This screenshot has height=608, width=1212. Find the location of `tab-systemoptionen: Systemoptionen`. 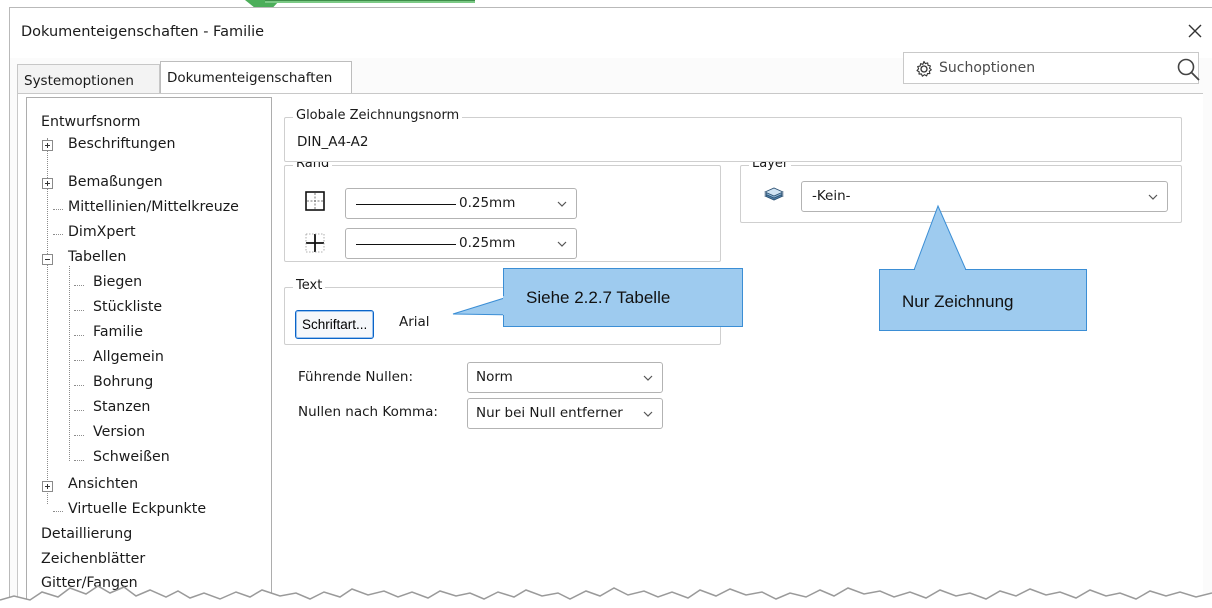

tab-systemoptionen: Systemoptionen is located at coordinates (88, 79).